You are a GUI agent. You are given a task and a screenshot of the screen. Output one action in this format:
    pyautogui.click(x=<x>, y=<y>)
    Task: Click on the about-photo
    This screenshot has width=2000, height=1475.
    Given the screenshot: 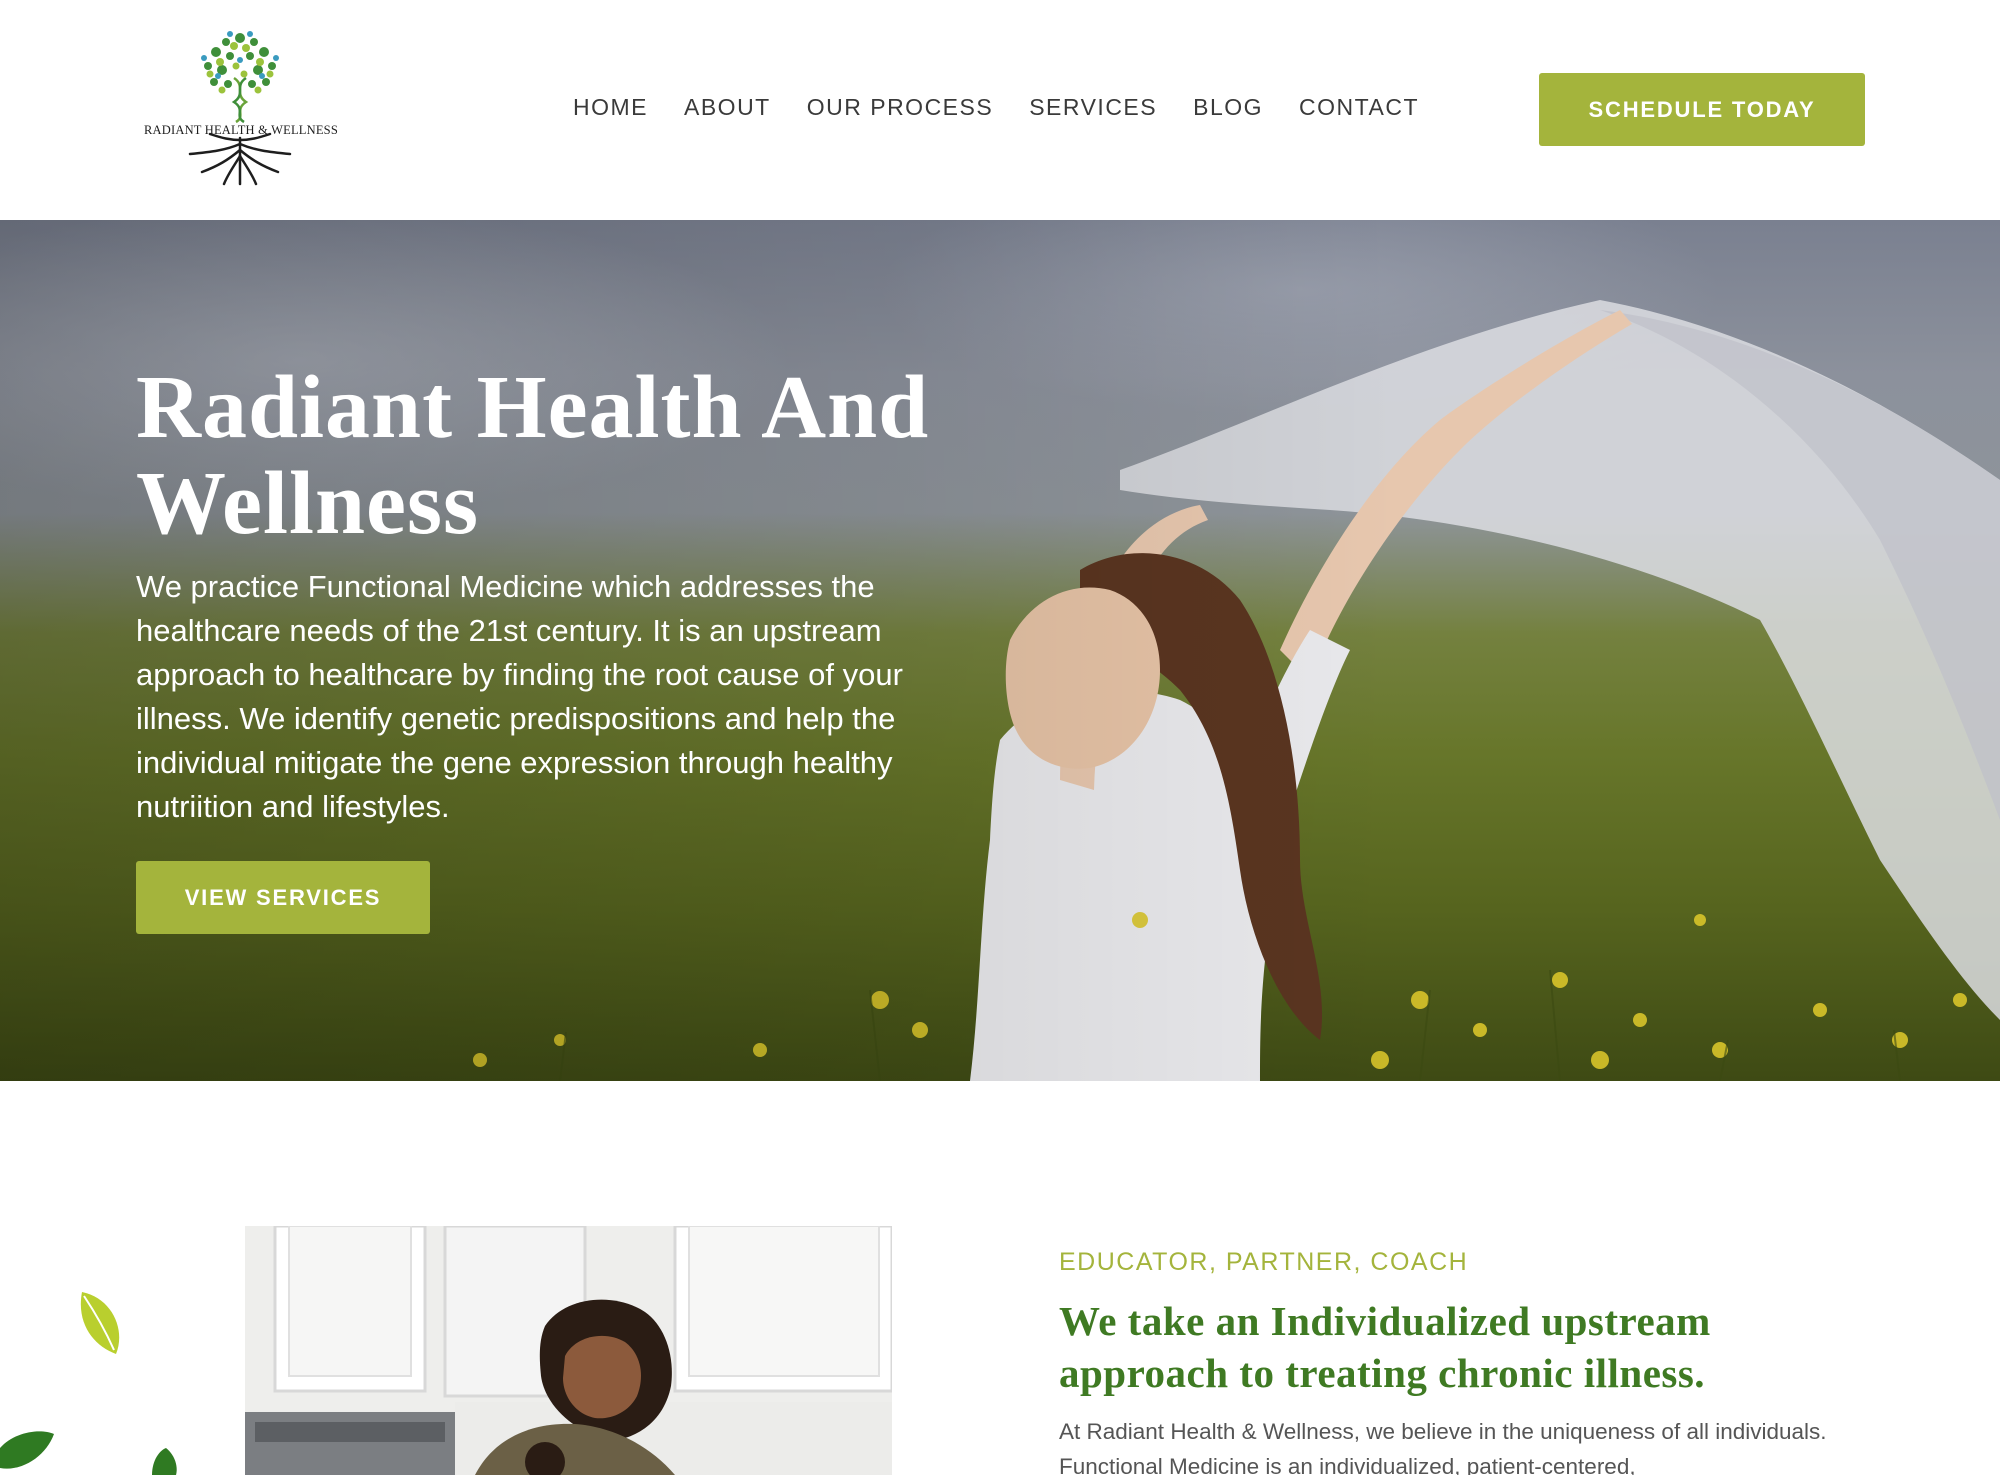 What is the action you would take?
    pyautogui.click(x=568, y=1350)
    